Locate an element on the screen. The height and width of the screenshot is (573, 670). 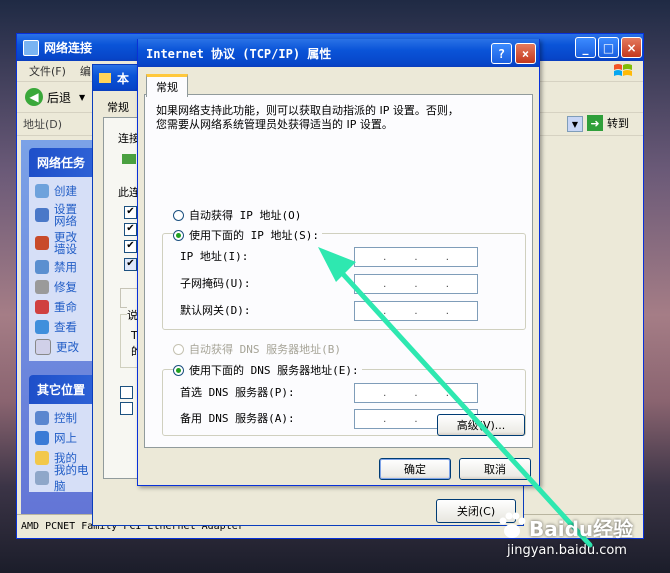
component-checkbox-4: ✔ is located at coordinates (130, 264).